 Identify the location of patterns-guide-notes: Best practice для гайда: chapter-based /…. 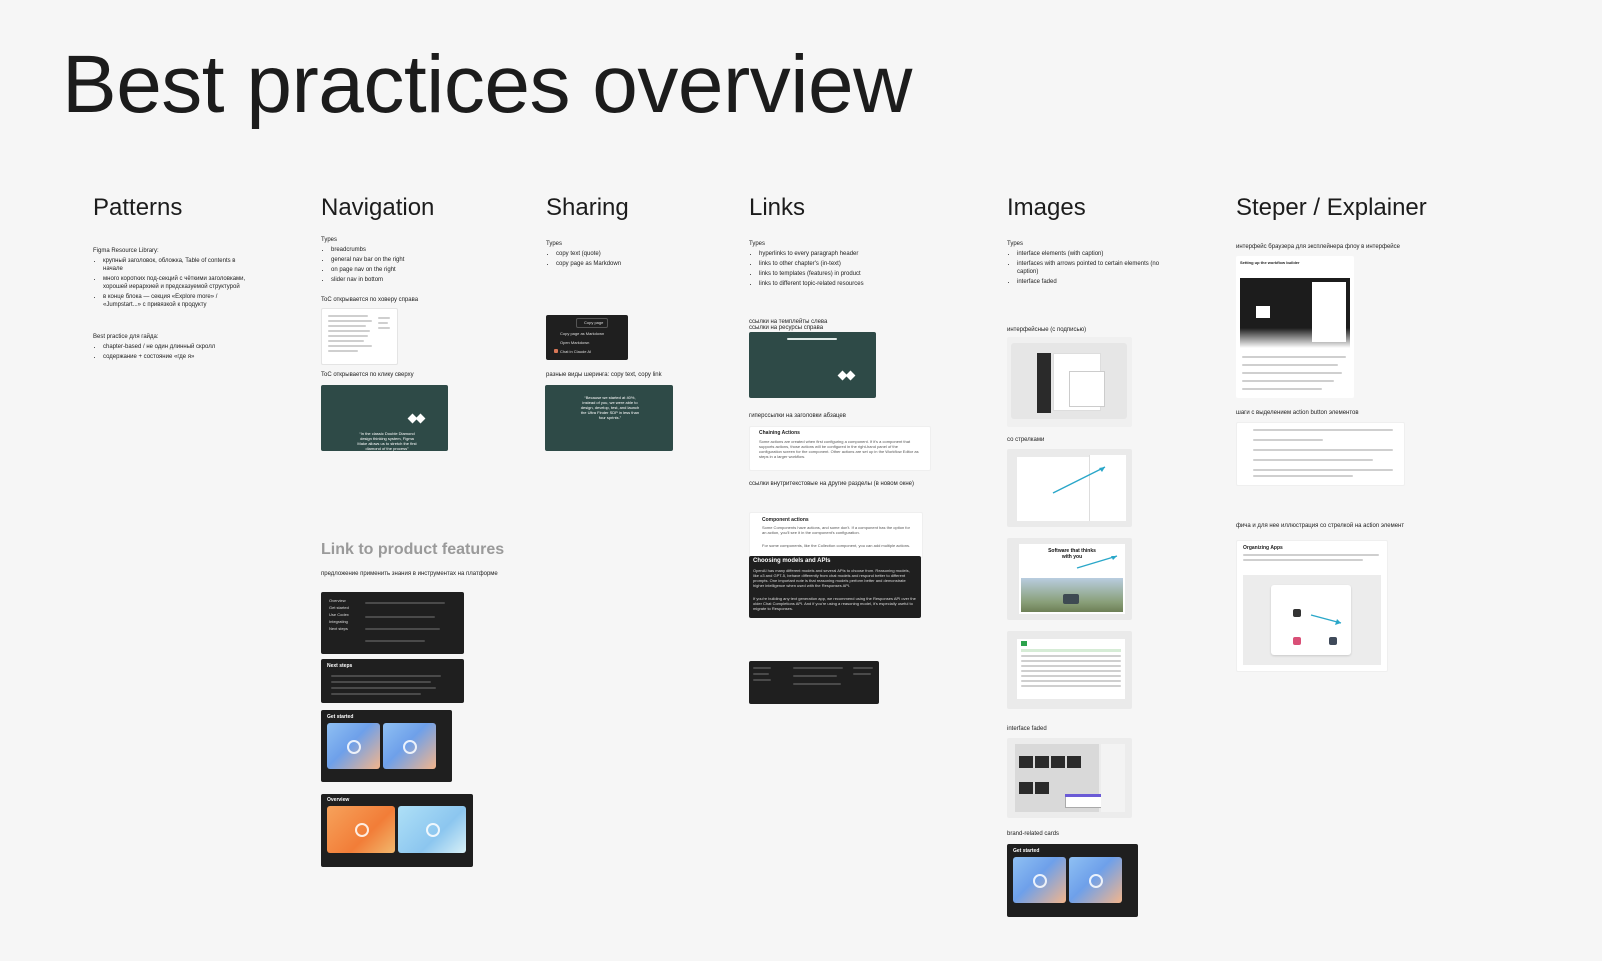
(173, 348).